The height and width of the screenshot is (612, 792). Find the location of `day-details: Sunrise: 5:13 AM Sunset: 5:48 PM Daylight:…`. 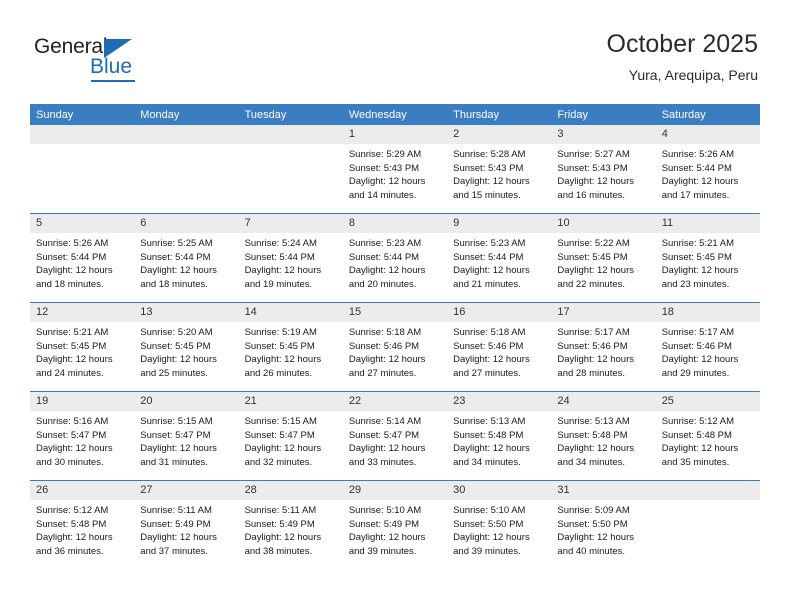

day-details: Sunrise: 5:13 AM Sunset: 5:48 PM Daylight:… is located at coordinates (499, 440).